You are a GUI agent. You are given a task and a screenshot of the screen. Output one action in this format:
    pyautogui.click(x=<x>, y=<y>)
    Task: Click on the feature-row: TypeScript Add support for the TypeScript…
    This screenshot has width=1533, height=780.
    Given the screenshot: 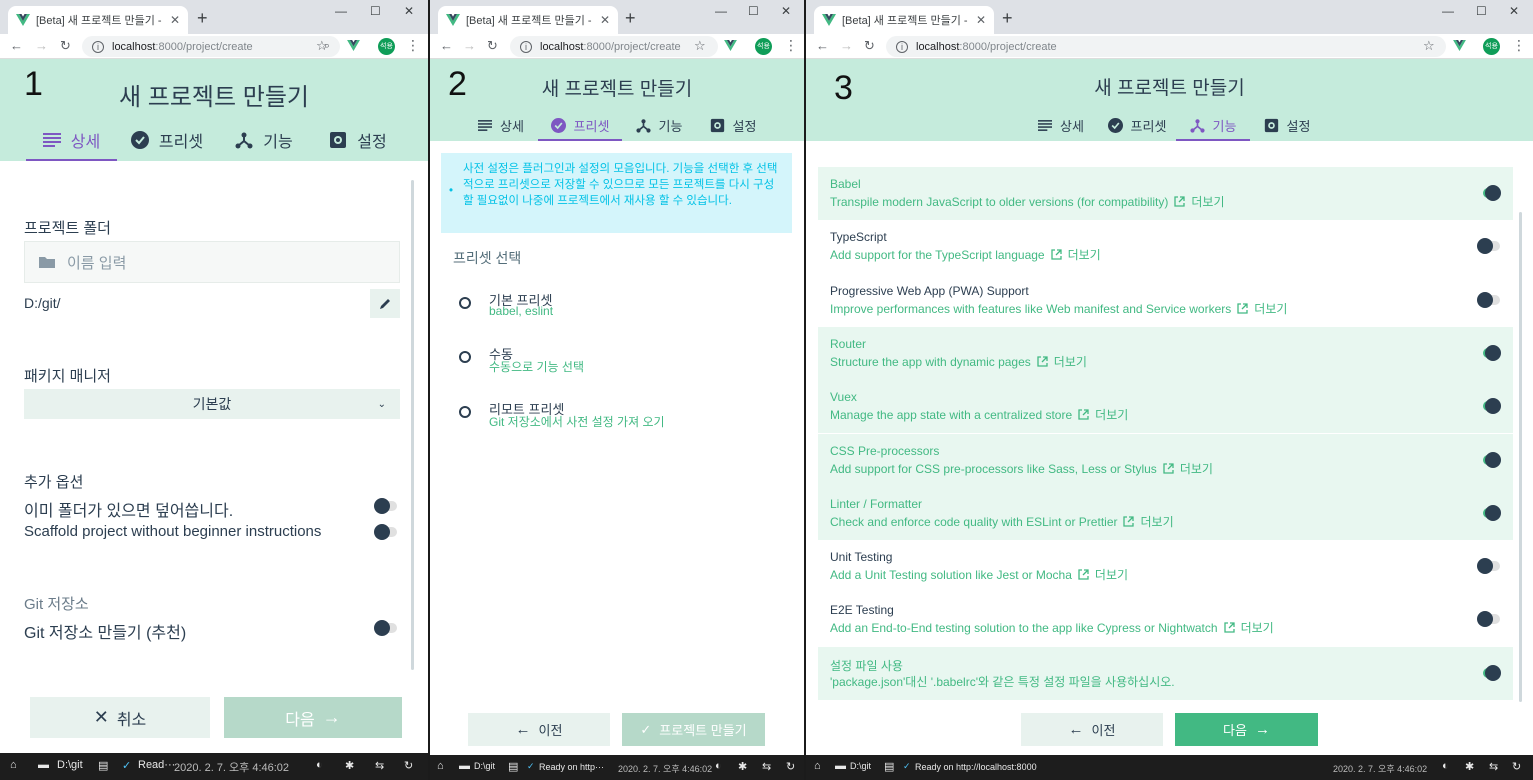 What is the action you would take?
    pyautogui.click(x=1165, y=246)
    